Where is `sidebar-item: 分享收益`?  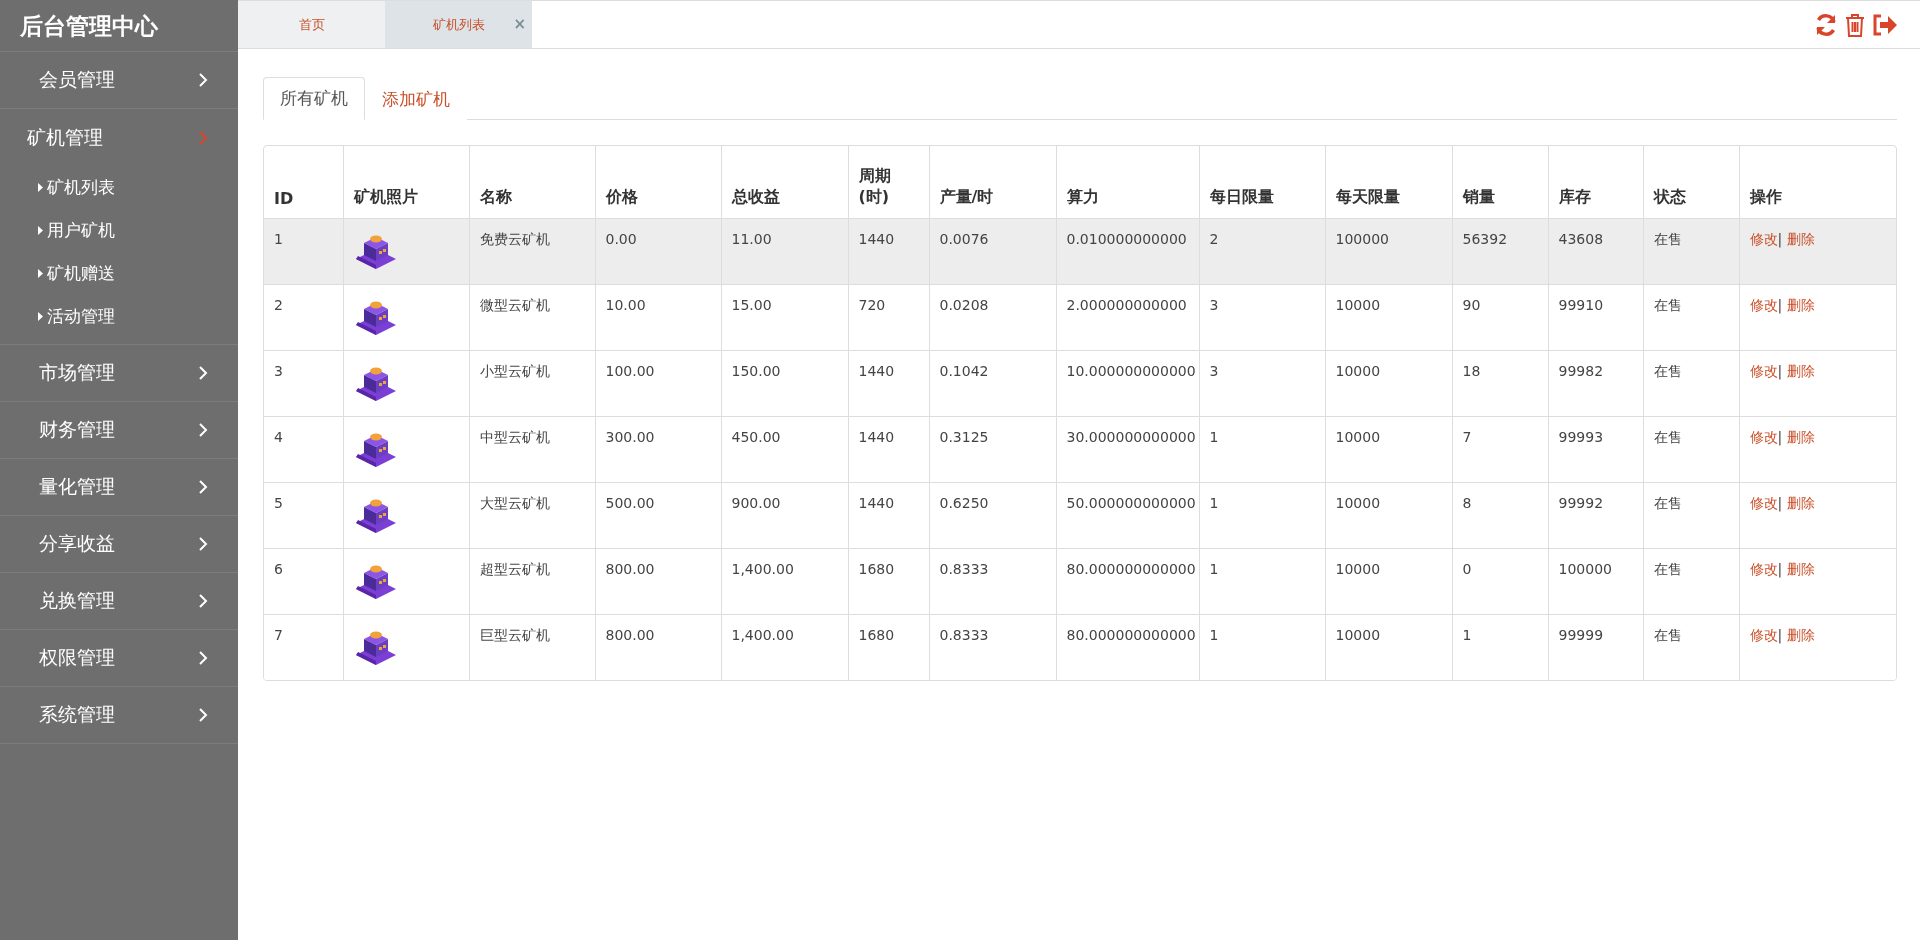 sidebar-item: 分享收益 is located at coordinates (119, 544).